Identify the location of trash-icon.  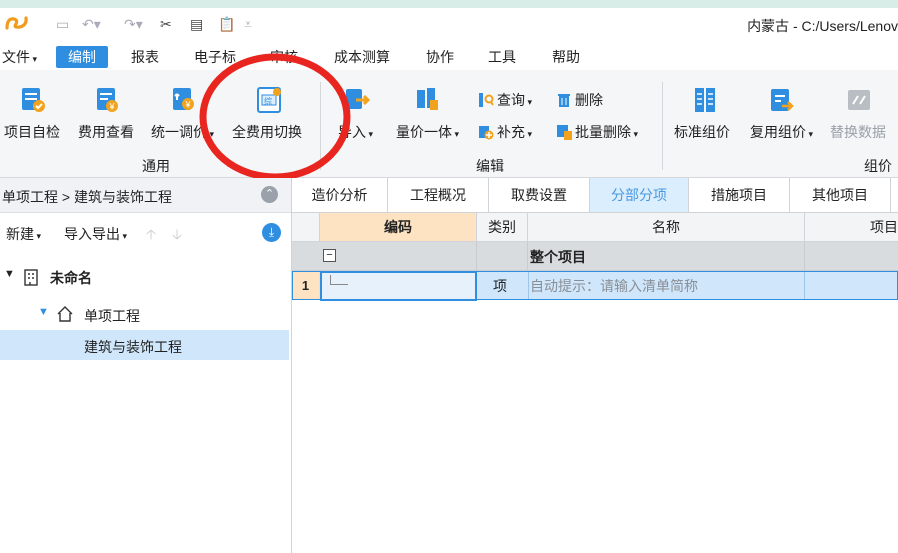
(564, 100).